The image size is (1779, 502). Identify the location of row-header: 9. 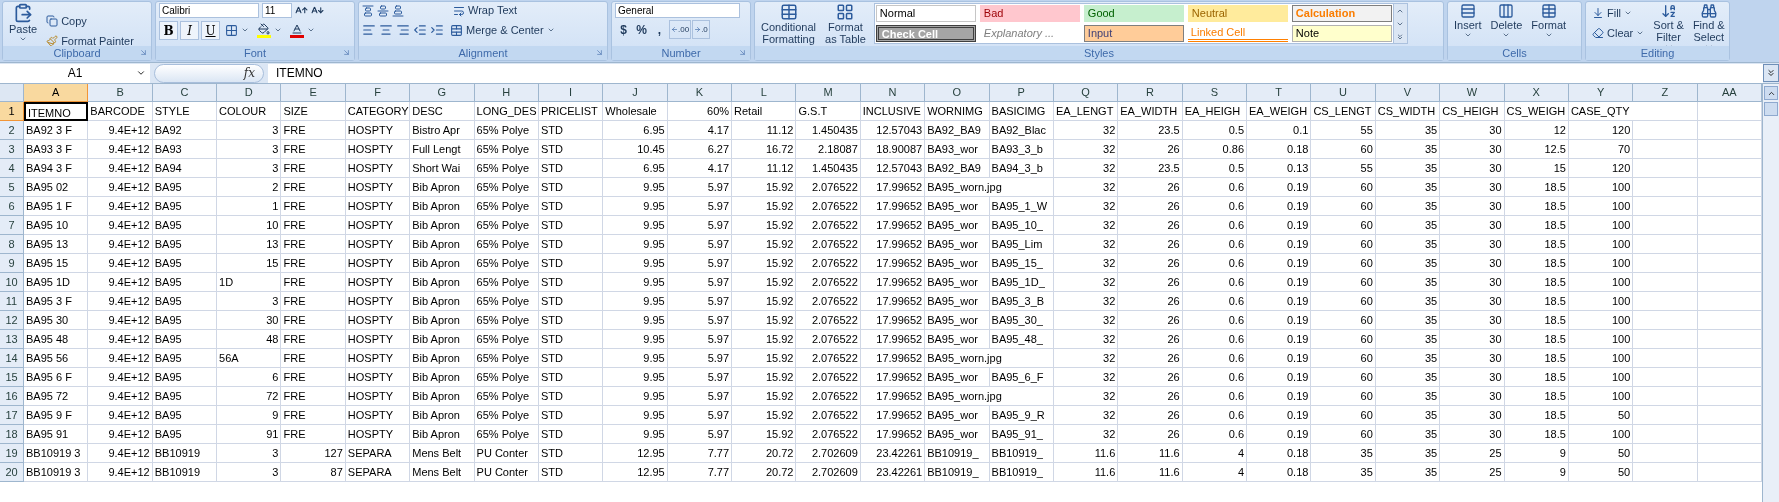
(12, 263).